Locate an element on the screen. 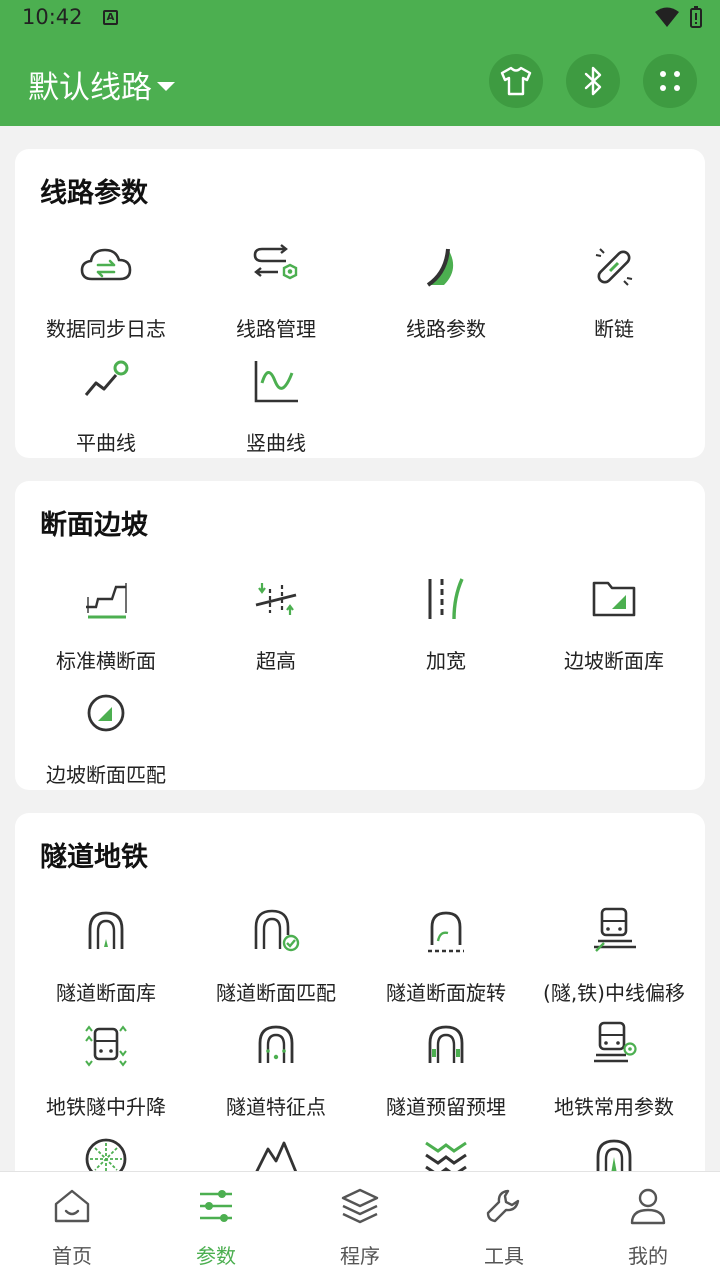  route-selector: 默认线路 is located at coordinates (101, 84).